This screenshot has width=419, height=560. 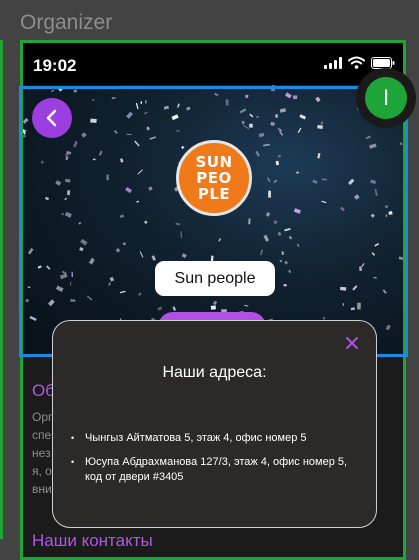 I want to click on avatar-initial: I, so click(x=386, y=98).